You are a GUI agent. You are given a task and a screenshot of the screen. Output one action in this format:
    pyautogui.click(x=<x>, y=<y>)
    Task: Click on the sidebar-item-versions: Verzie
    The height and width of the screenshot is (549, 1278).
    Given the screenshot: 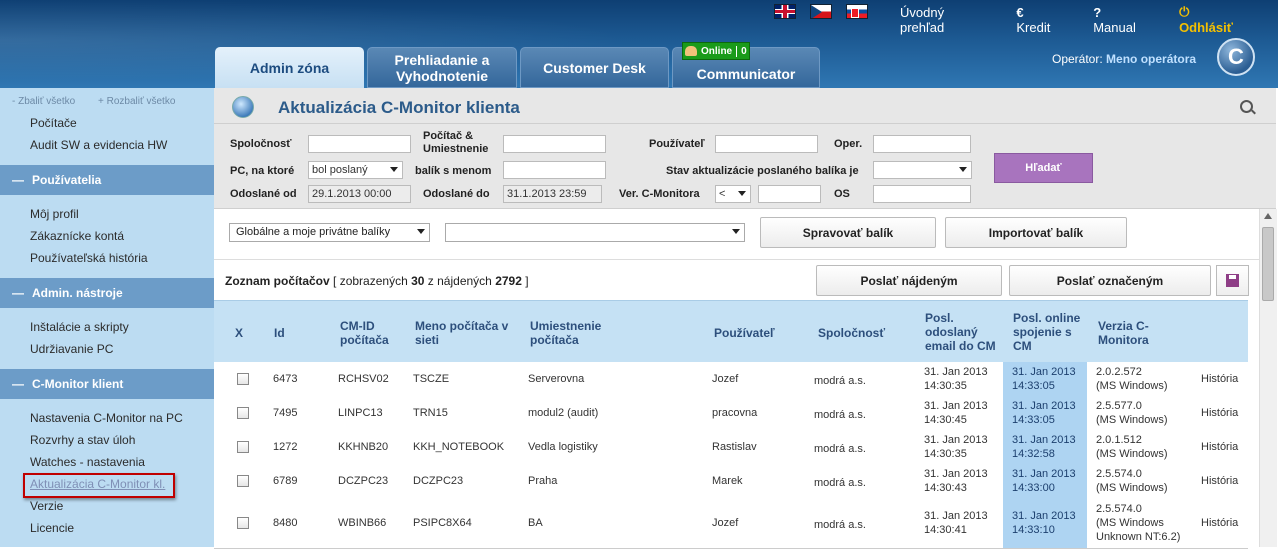 What is the action you would take?
    pyautogui.click(x=46, y=506)
    